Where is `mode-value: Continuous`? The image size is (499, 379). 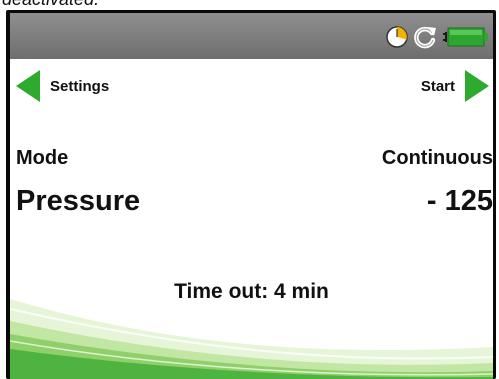 mode-value: Continuous is located at coordinates (437, 158).